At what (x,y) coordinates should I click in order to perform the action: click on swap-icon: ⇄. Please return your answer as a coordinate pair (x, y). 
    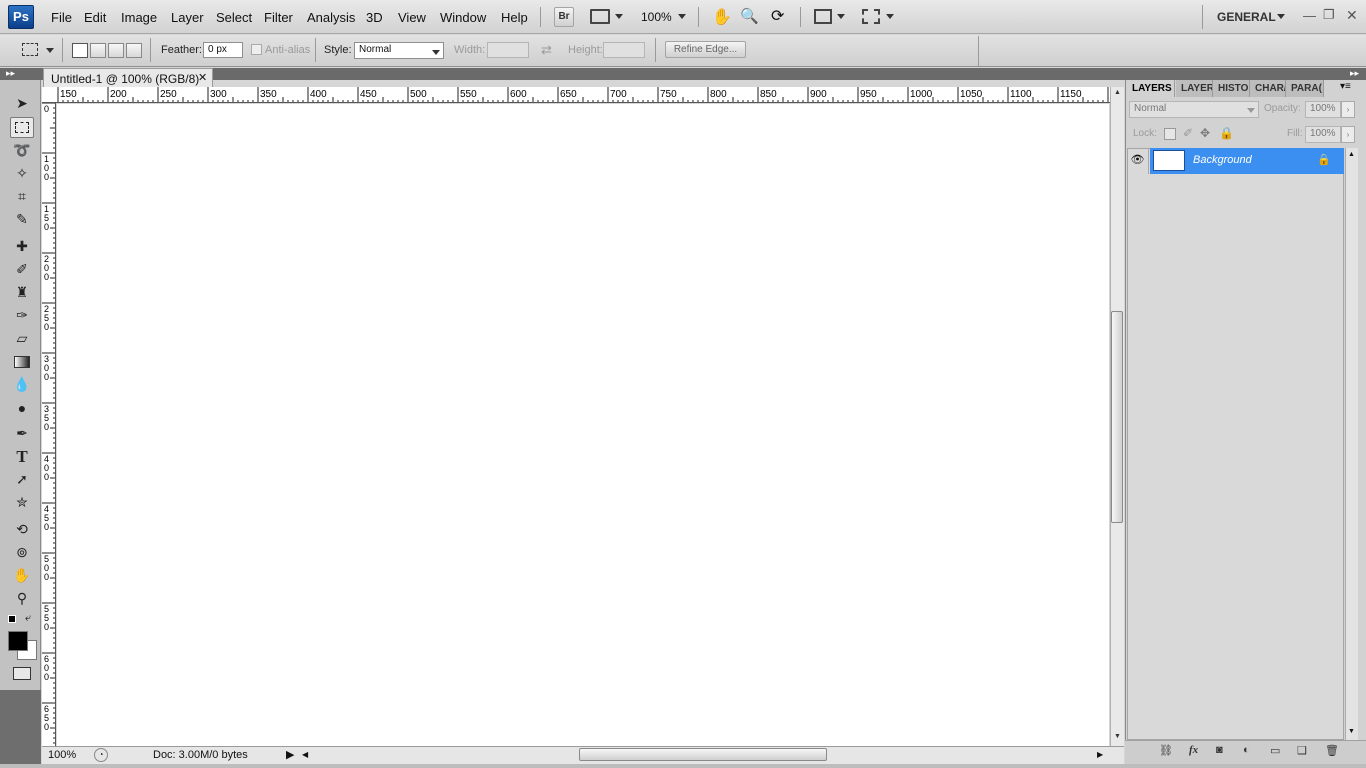
    Looking at the image, I should click on (546, 50).